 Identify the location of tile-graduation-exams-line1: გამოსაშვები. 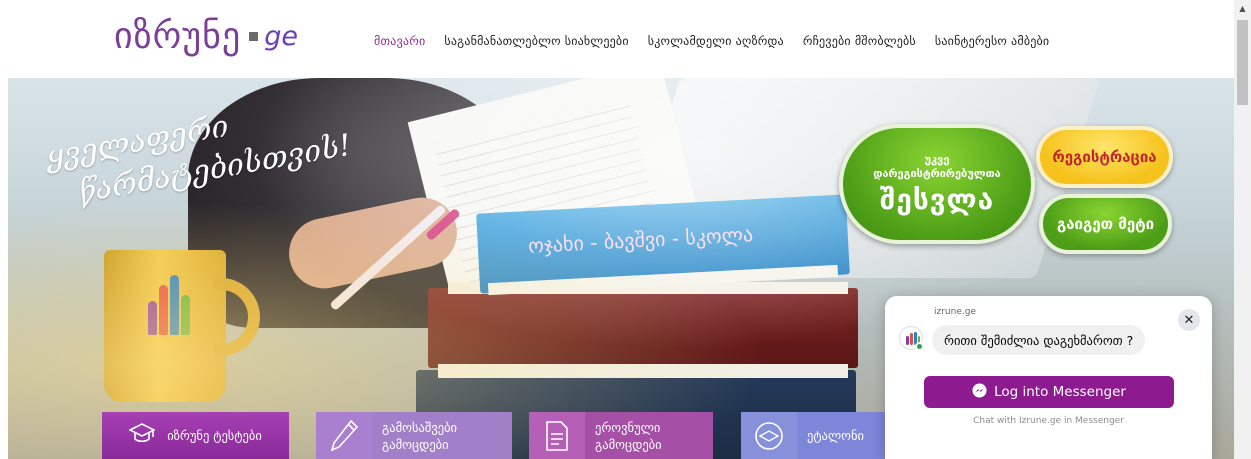
(420, 427).